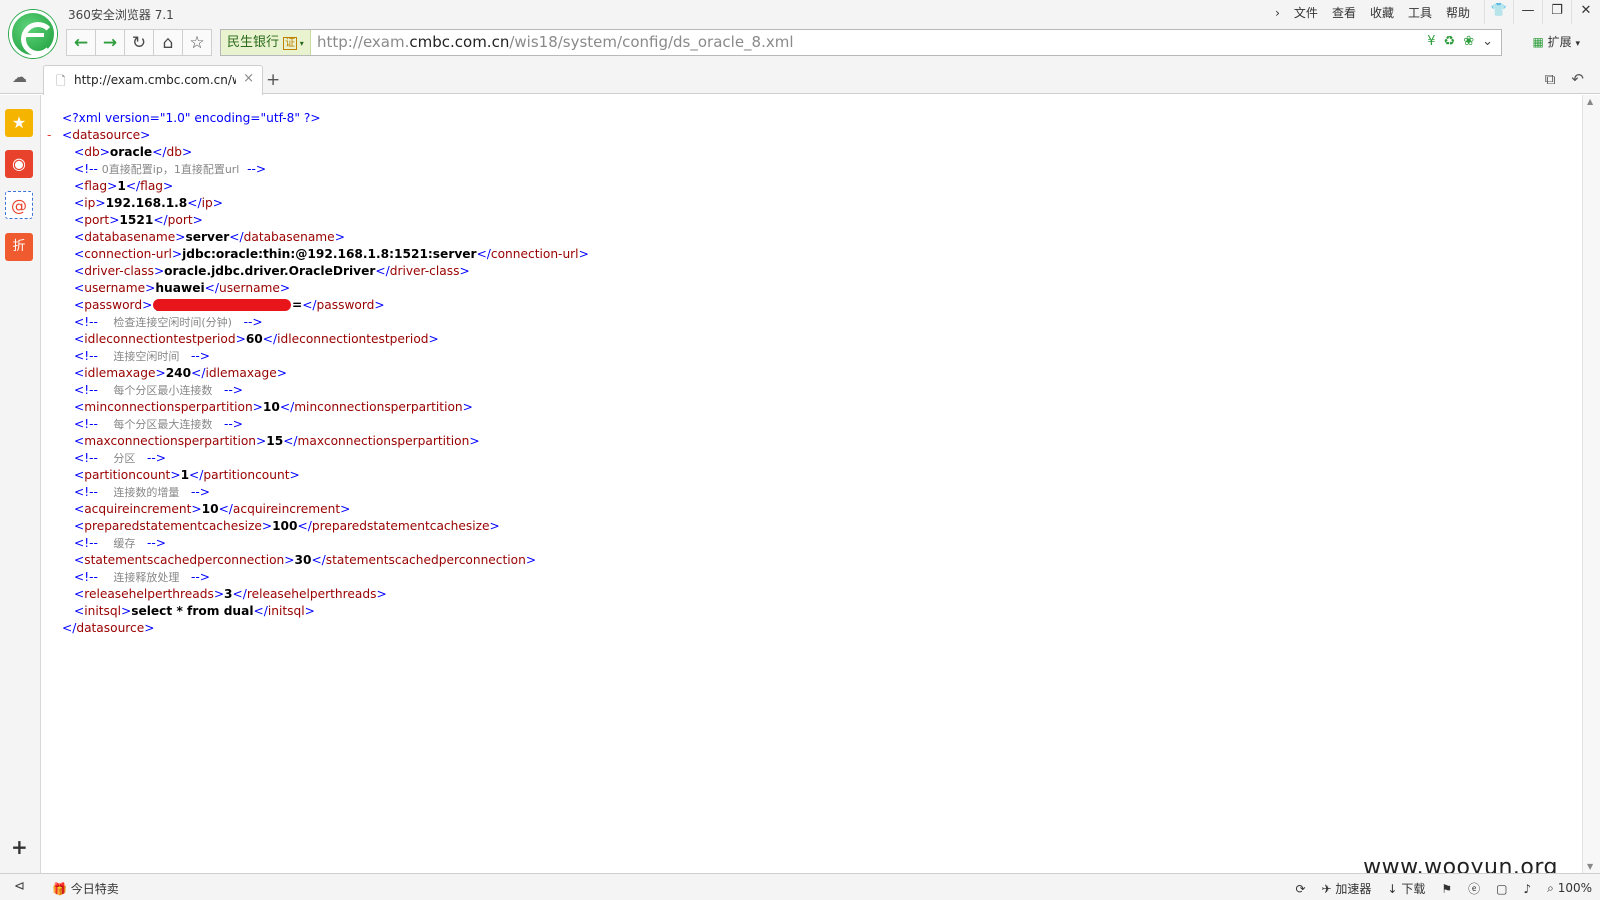 Image resolution: width=1600 pixels, height=900 pixels. What do you see at coordinates (59, 889) in the screenshot?
I see `gift-icon: 🎁` at bounding box center [59, 889].